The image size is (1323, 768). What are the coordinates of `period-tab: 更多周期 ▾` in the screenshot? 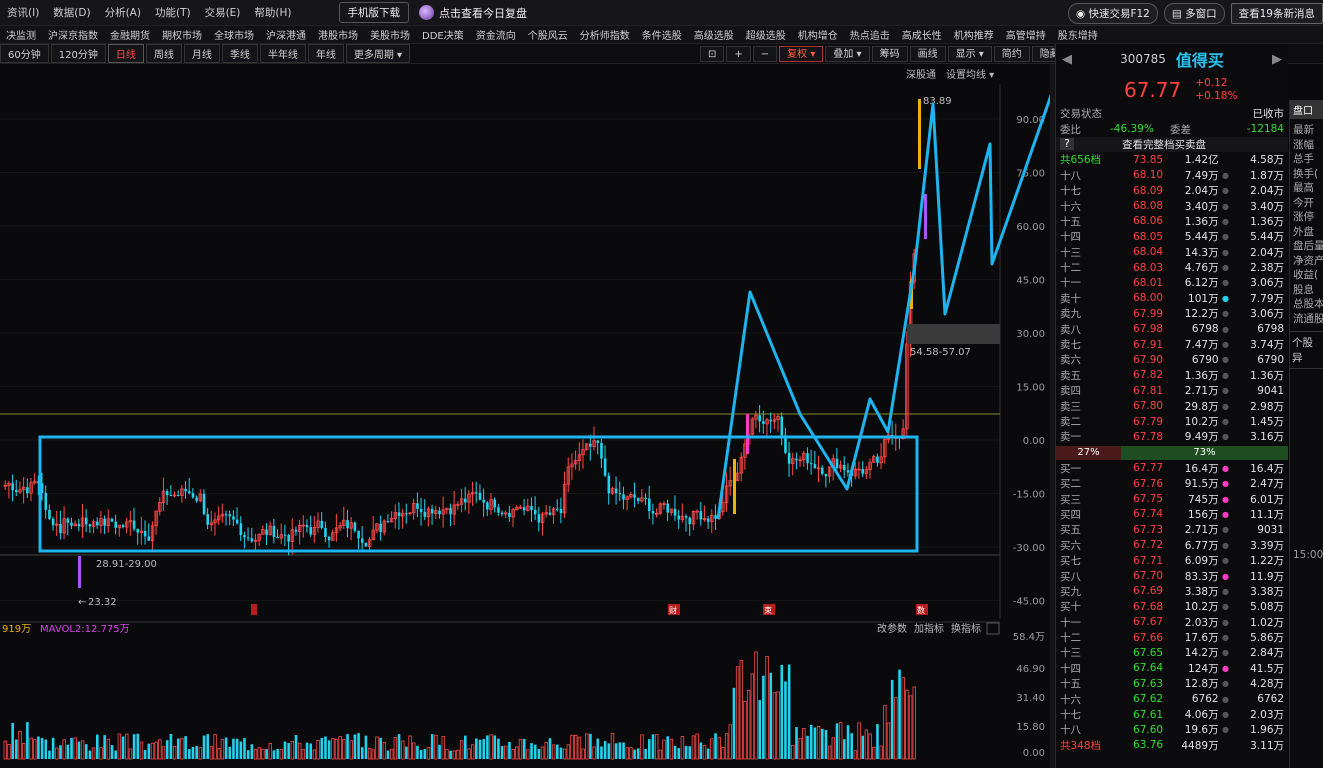 It's located at (378, 53).